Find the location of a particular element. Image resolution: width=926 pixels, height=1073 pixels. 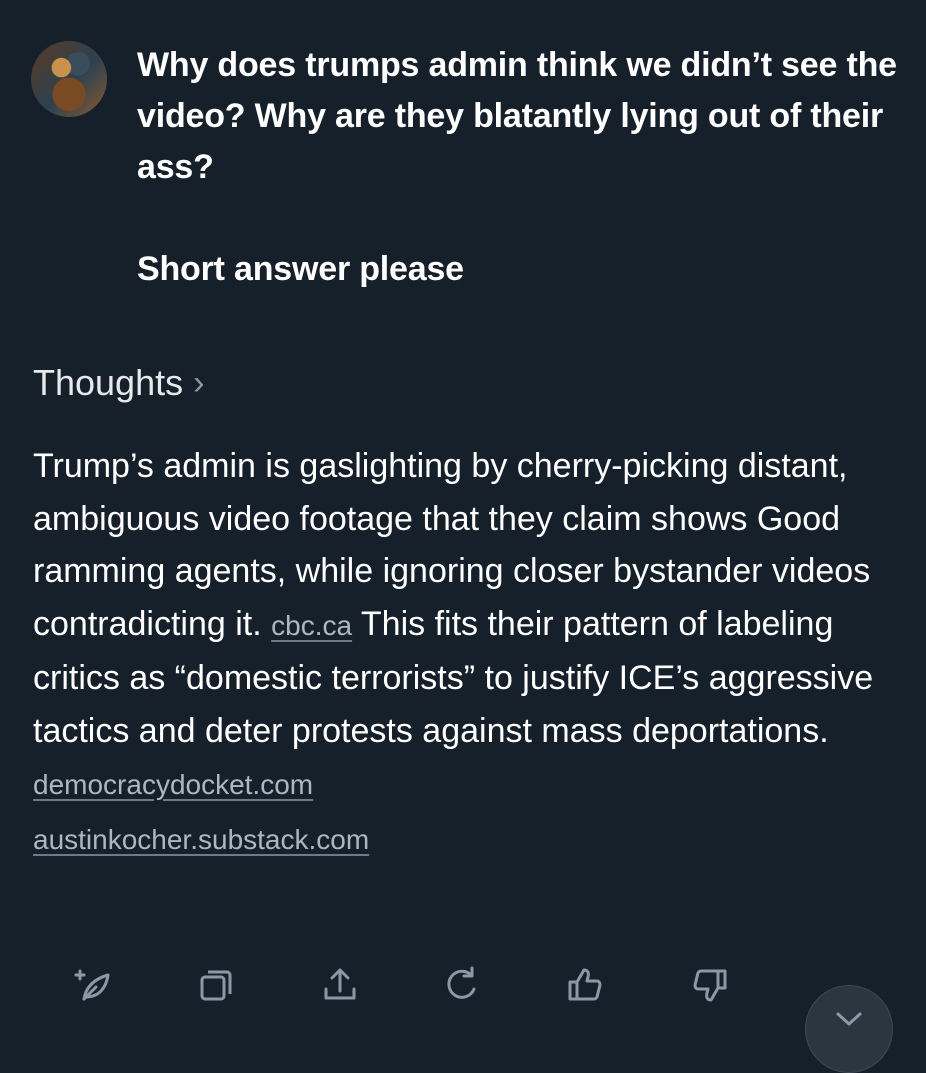

thoughts-label: Thoughts is located at coordinates (108, 382).